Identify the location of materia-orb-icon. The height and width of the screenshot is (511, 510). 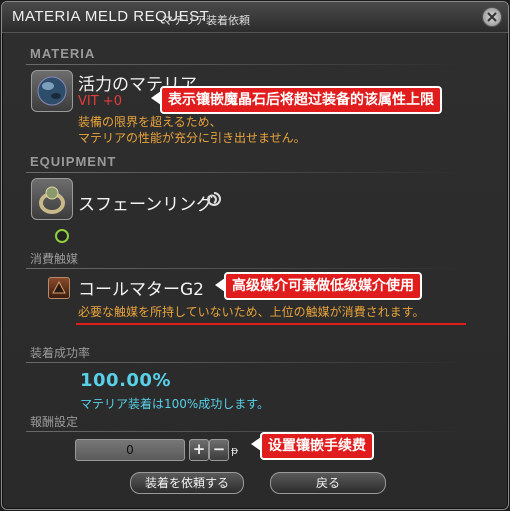
(52, 91).